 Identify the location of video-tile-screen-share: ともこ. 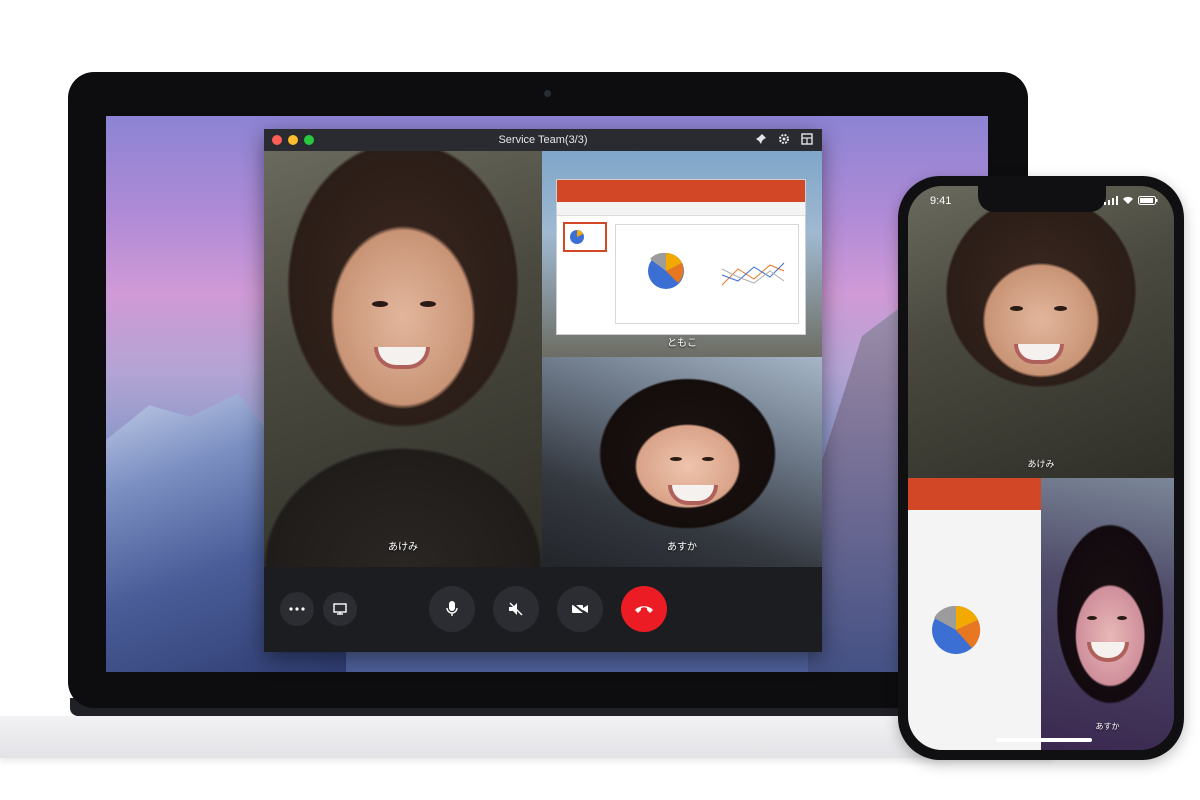
(682, 254).